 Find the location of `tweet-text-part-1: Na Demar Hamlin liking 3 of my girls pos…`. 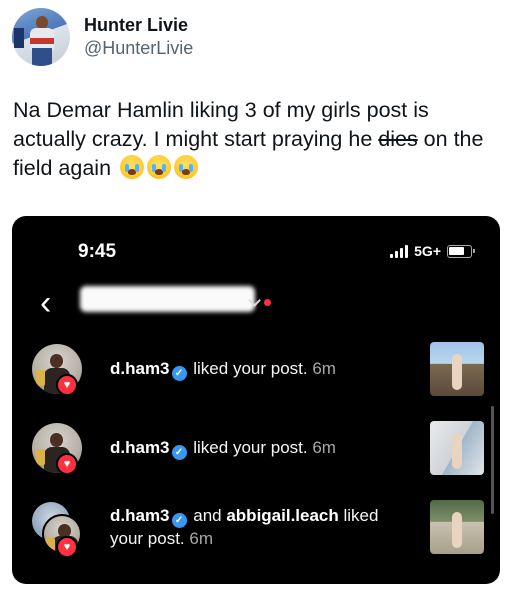

tweet-text-part-1: Na Demar Hamlin liking 3 of my girls pos… is located at coordinates (221, 124).